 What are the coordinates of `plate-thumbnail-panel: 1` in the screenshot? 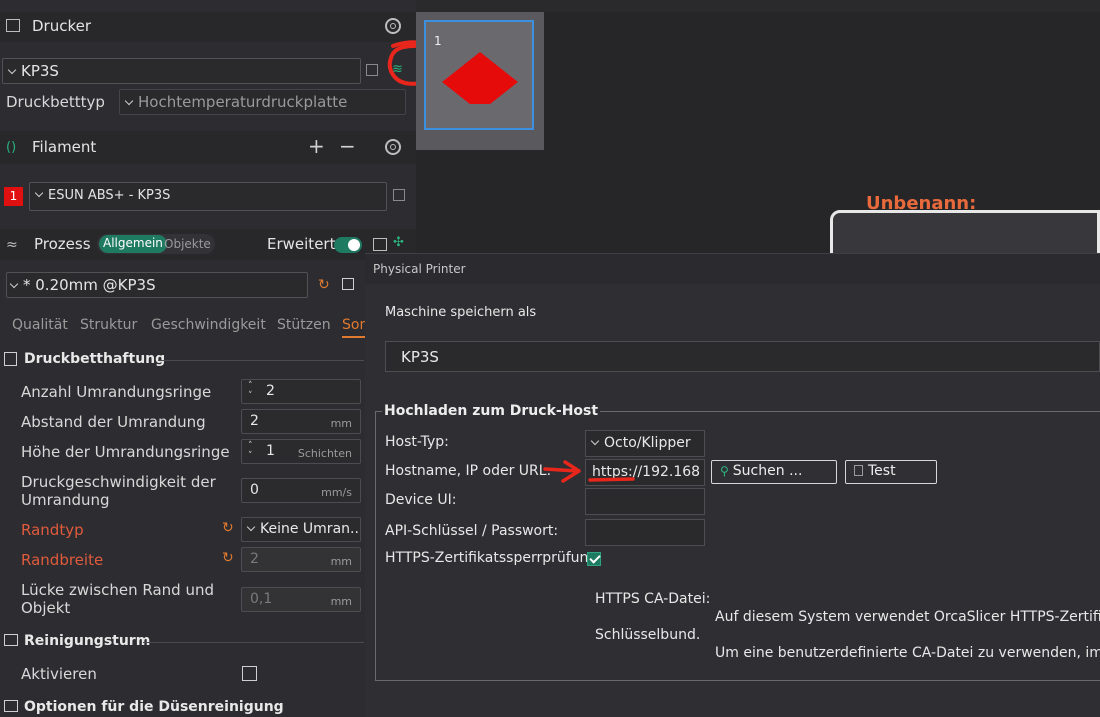 It's located at (480, 81).